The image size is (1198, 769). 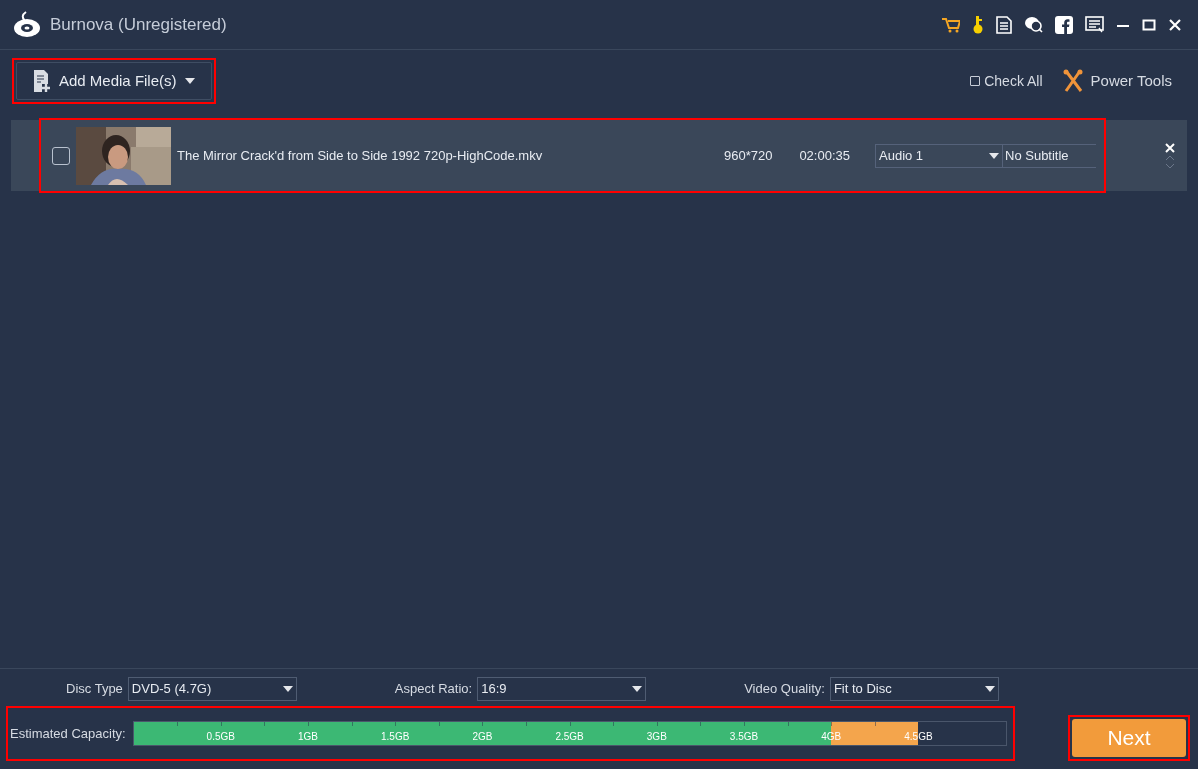 What do you see at coordinates (562, 689) in the screenshot?
I see `setting-dropdown: 16:9` at bounding box center [562, 689].